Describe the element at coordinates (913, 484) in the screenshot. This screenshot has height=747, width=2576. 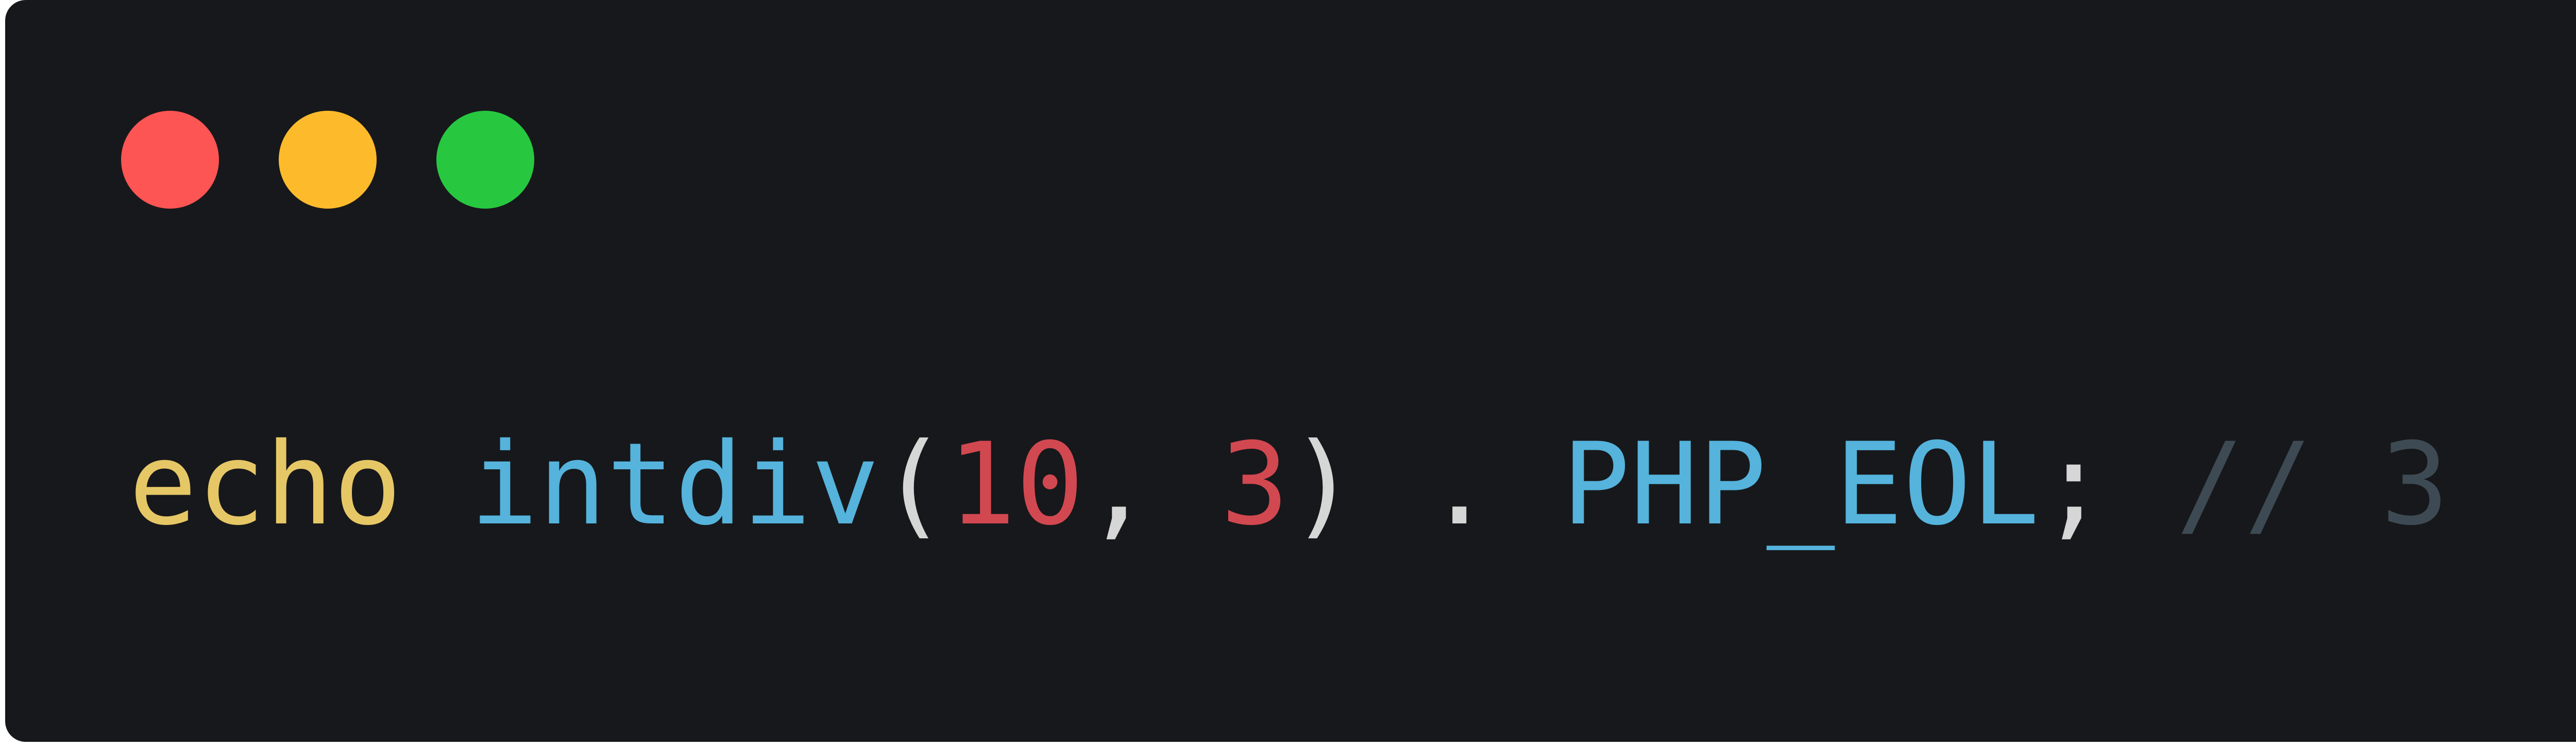
I see `open-paren: (` at that location.